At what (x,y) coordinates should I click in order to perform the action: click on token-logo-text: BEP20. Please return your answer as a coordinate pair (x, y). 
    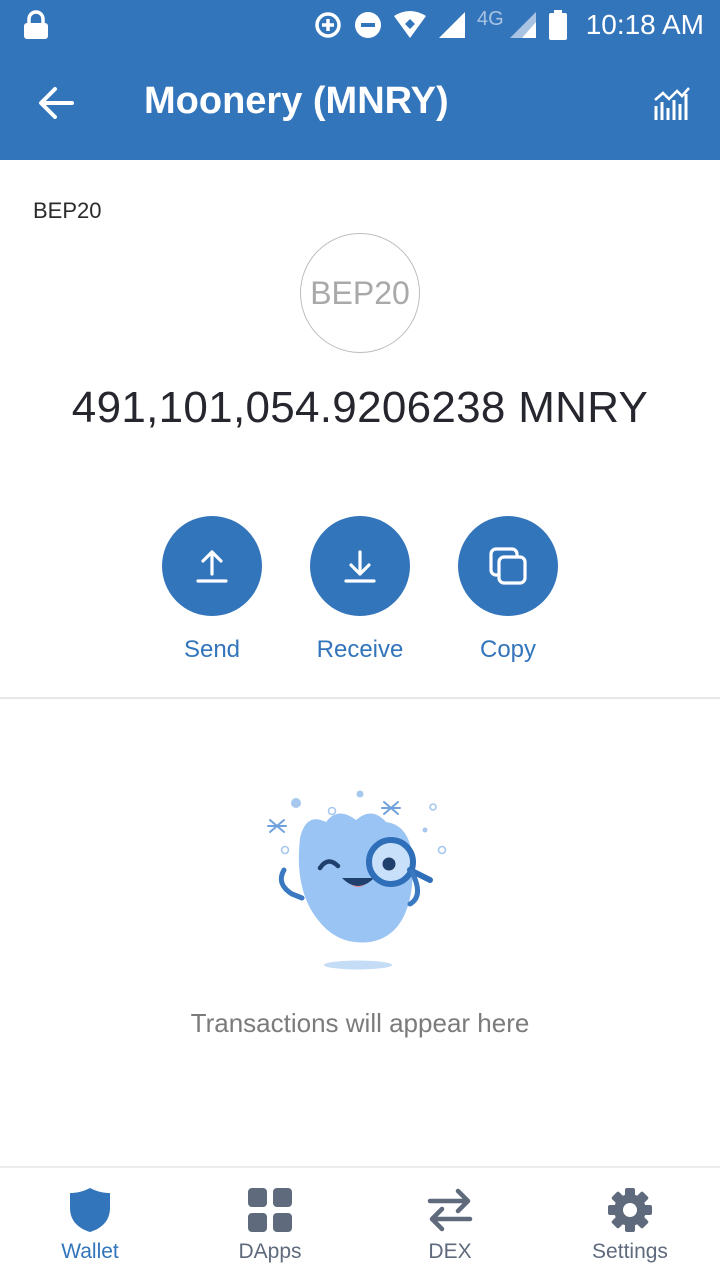
    Looking at the image, I should click on (360, 292).